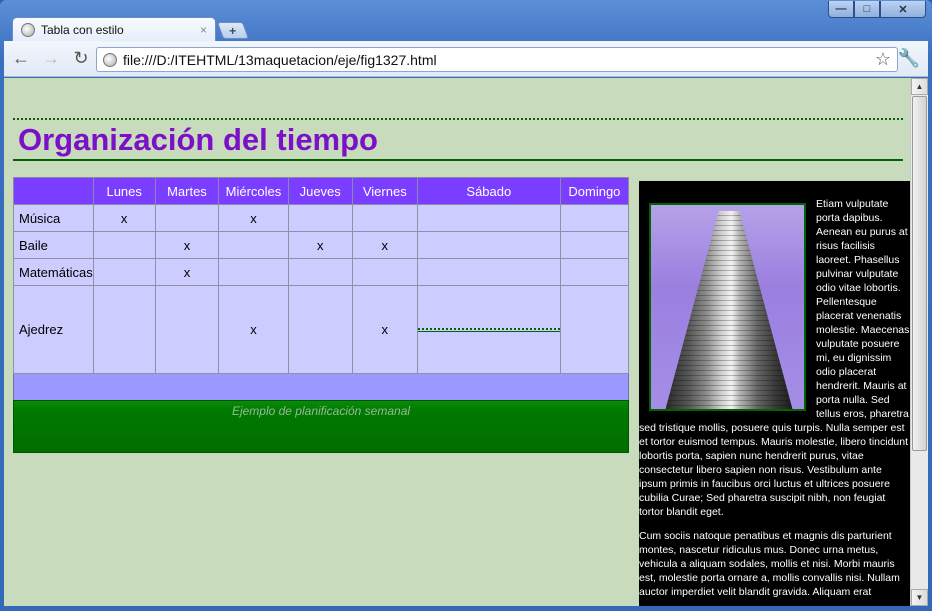 The width and height of the screenshot is (932, 611). I want to click on table-row: Baile x x x, so click(321, 245).